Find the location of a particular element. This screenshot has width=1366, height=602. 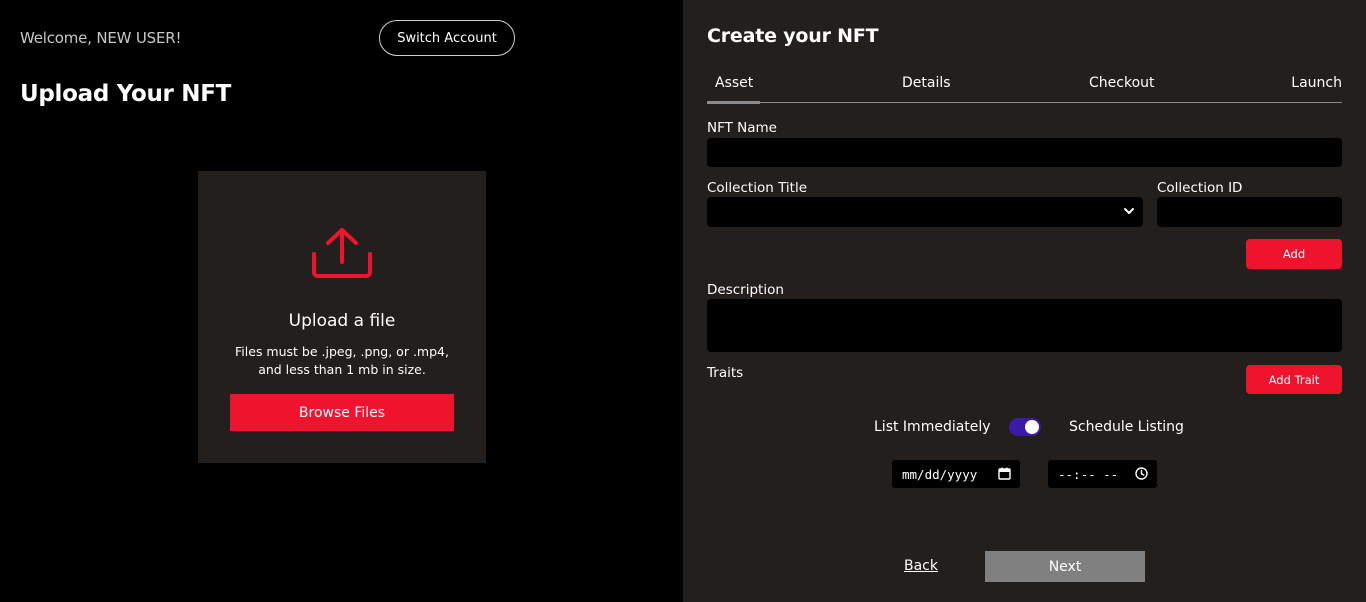

collection-id-input is located at coordinates (1249, 212).